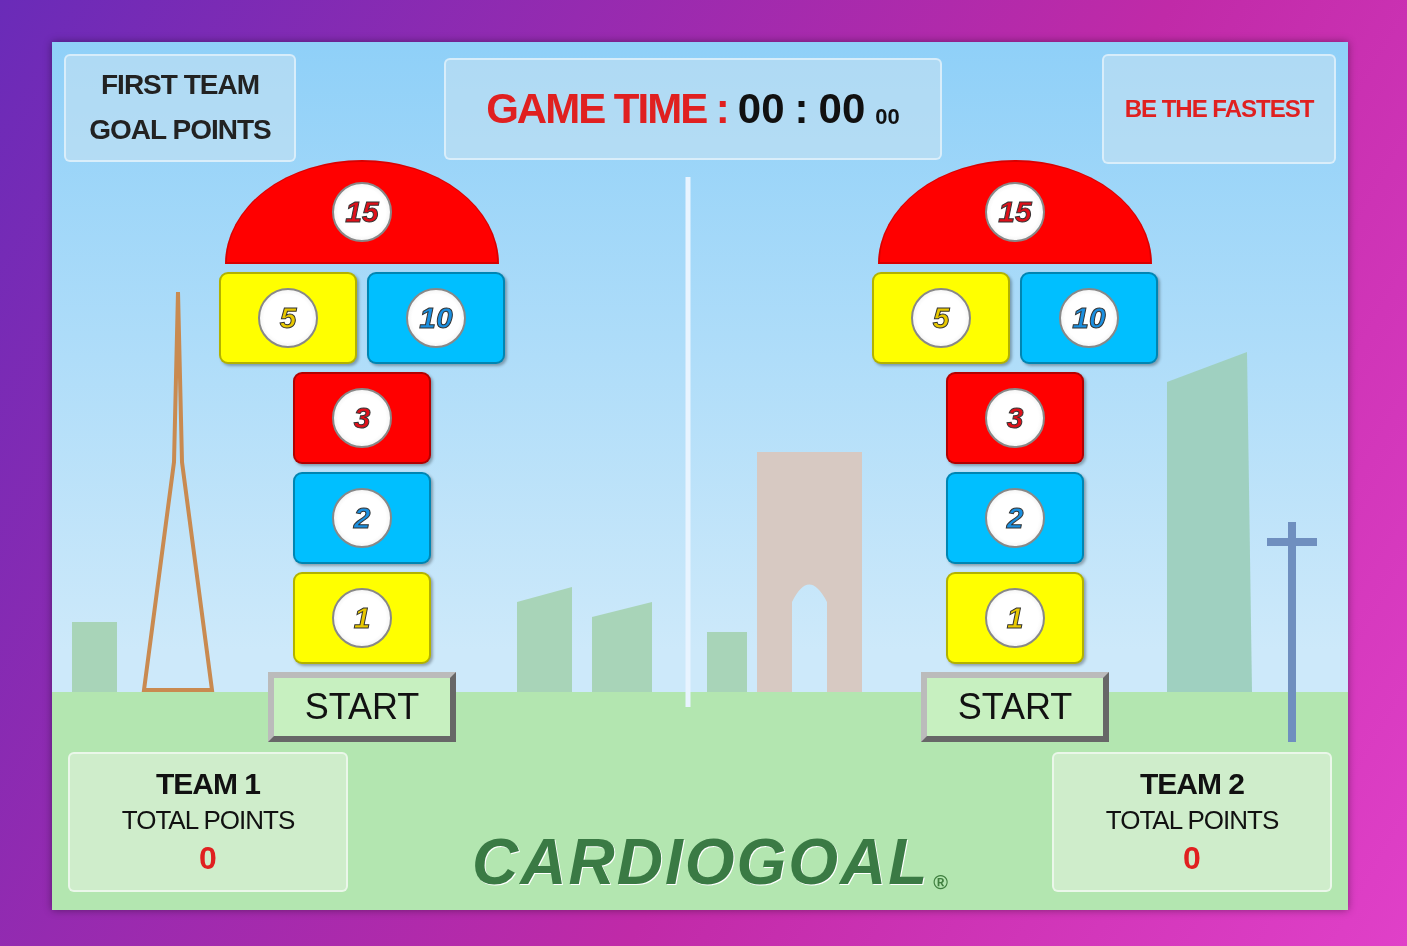 The image size is (1407, 946). What do you see at coordinates (941, 882) in the screenshot?
I see `registered-mark: ®` at bounding box center [941, 882].